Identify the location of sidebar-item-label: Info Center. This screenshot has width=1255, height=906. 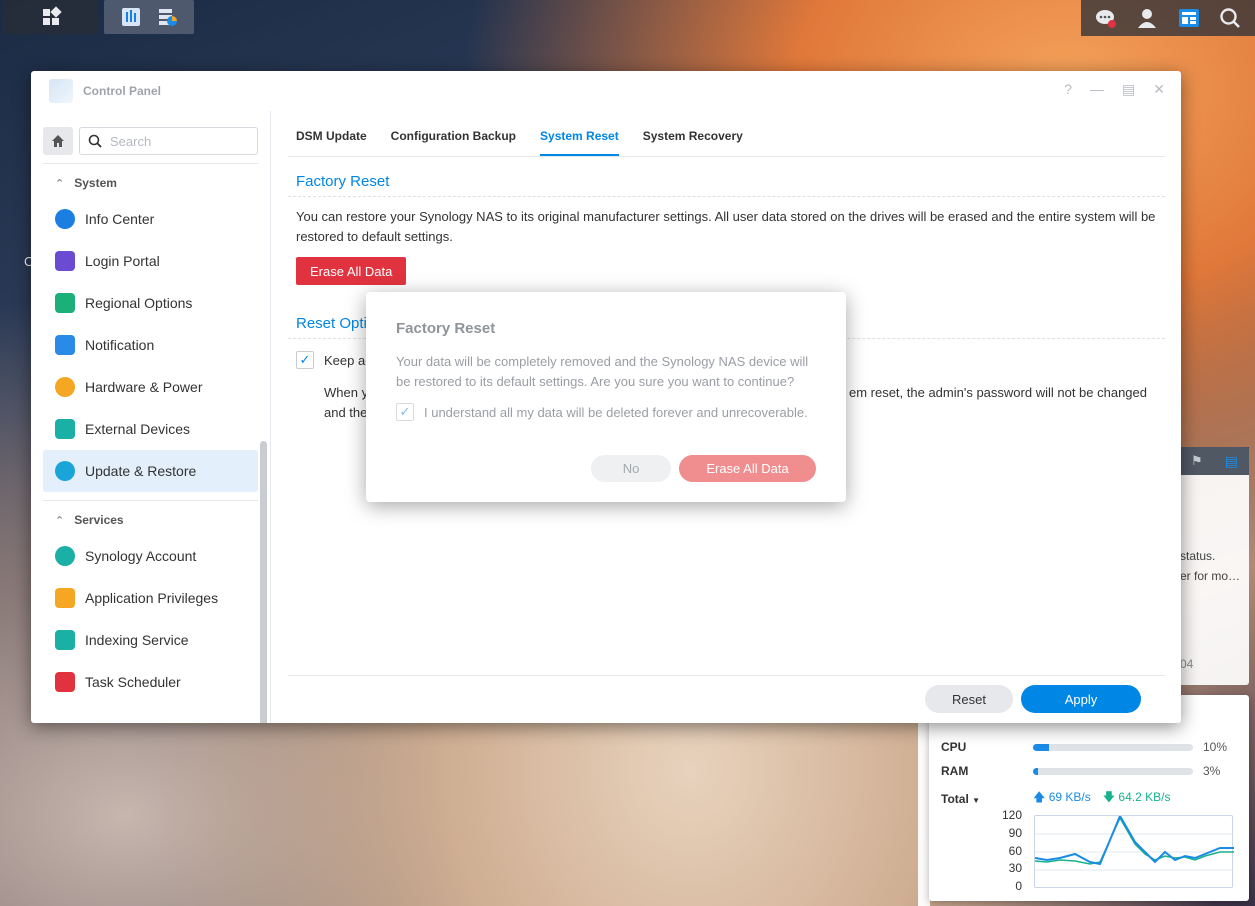
(120, 219).